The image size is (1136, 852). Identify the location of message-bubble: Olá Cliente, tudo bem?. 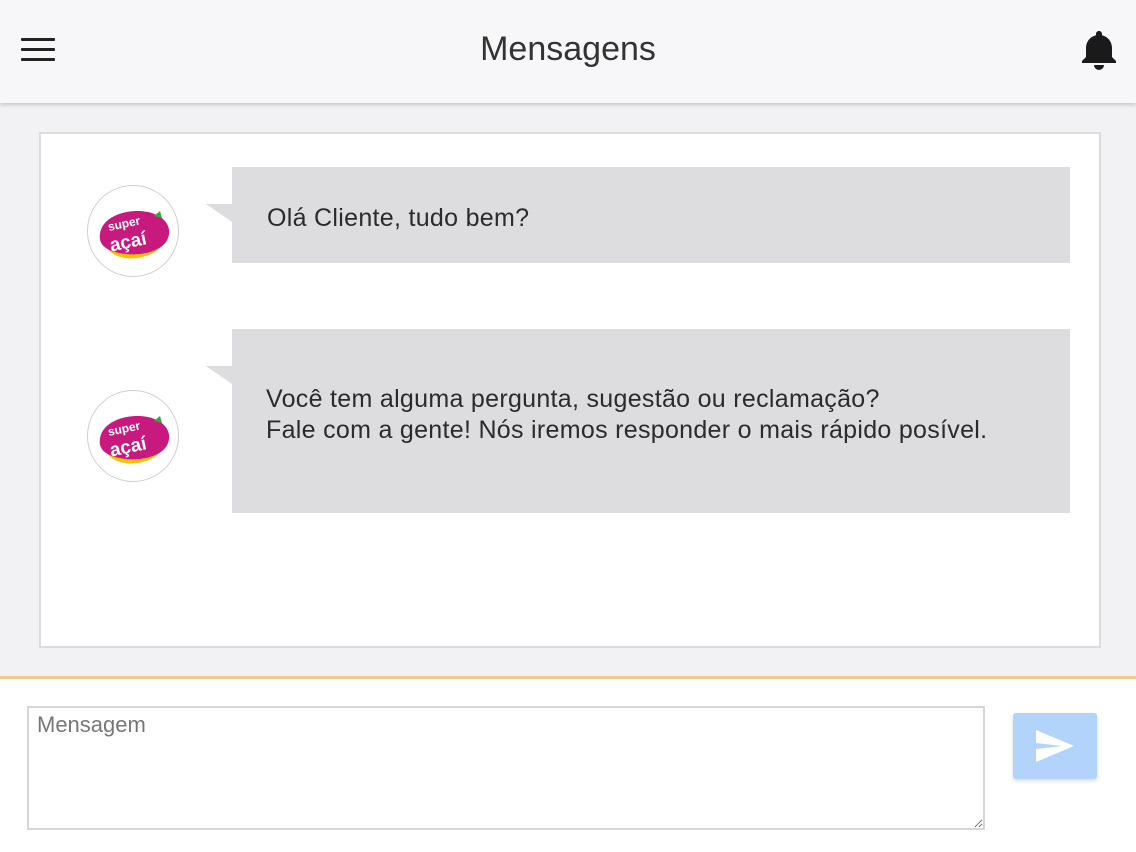
(638, 215).